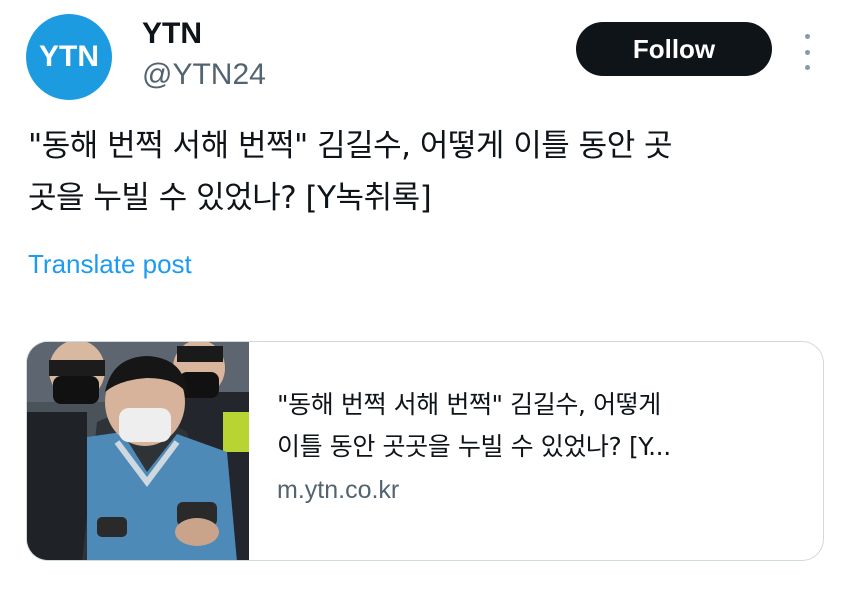 Image resolution: width=850 pixels, height=600 pixels. I want to click on link-title-line: "동해 번쩍 서해 번쩍" 김길수, 어떻게, so click(469, 404).